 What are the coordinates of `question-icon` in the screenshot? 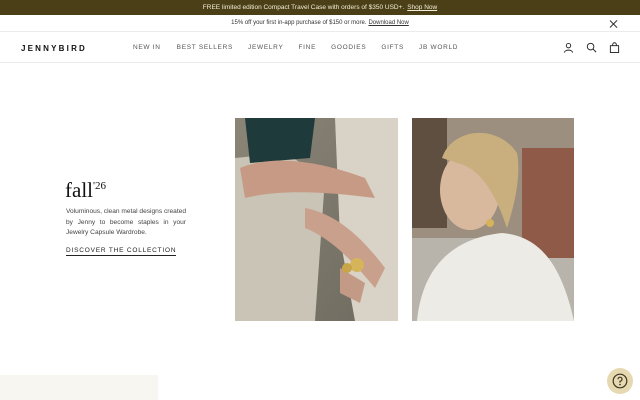 It's located at (620, 381).